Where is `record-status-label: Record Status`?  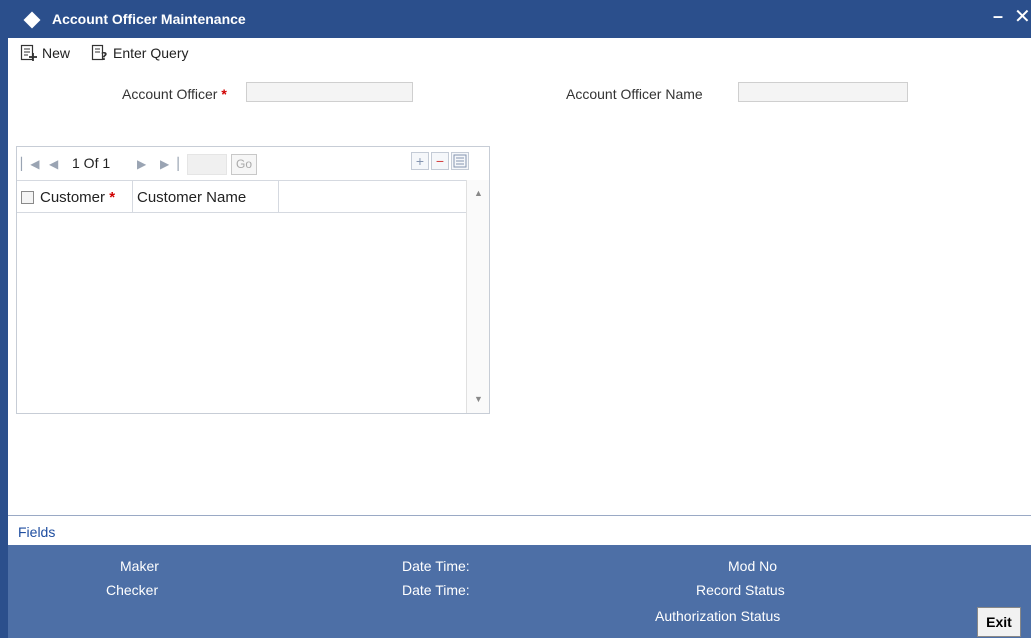
record-status-label: Record Status is located at coordinates (740, 590).